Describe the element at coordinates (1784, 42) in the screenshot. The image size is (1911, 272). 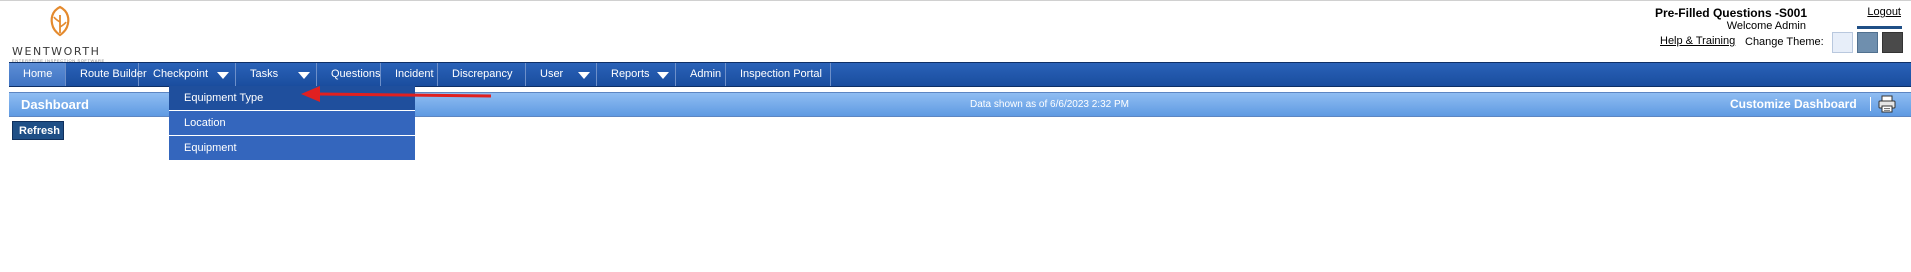
I see `change-theme-label: Change Theme:` at that location.